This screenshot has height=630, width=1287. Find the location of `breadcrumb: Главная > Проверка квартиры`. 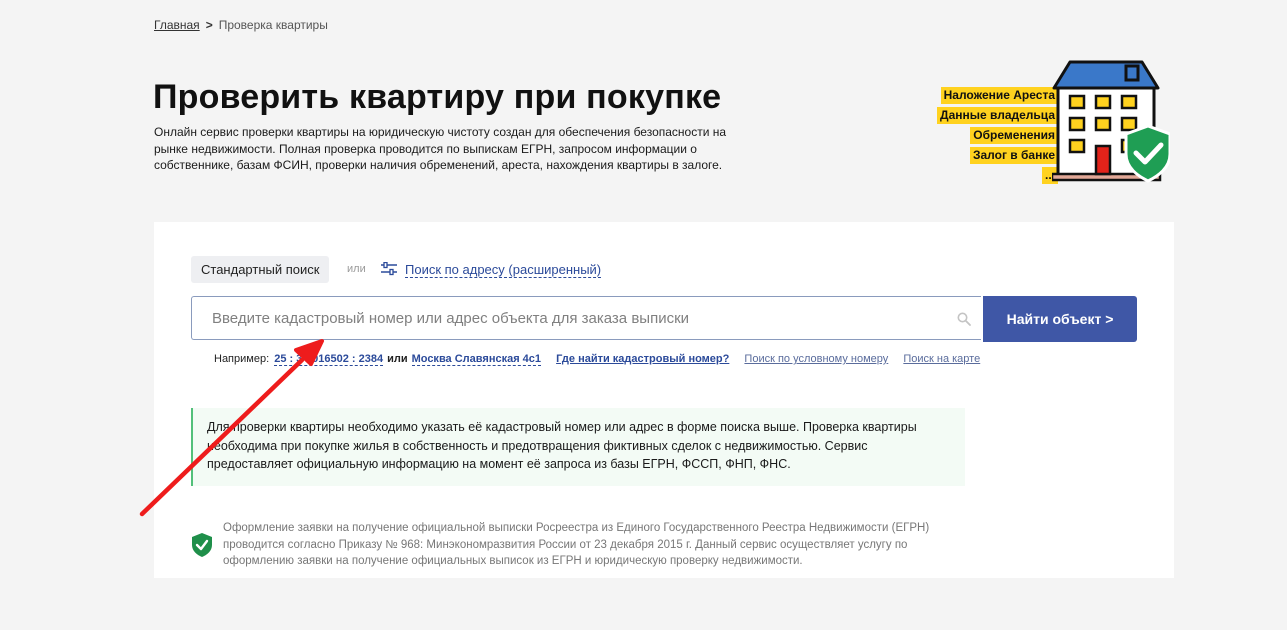

breadcrumb: Главная > Проверка квартиры is located at coordinates (241, 25).